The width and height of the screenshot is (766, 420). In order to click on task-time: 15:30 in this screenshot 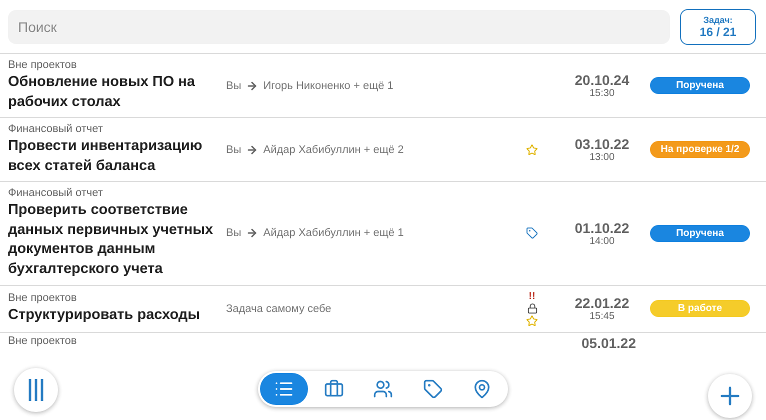, I will do `click(602, 94)`.